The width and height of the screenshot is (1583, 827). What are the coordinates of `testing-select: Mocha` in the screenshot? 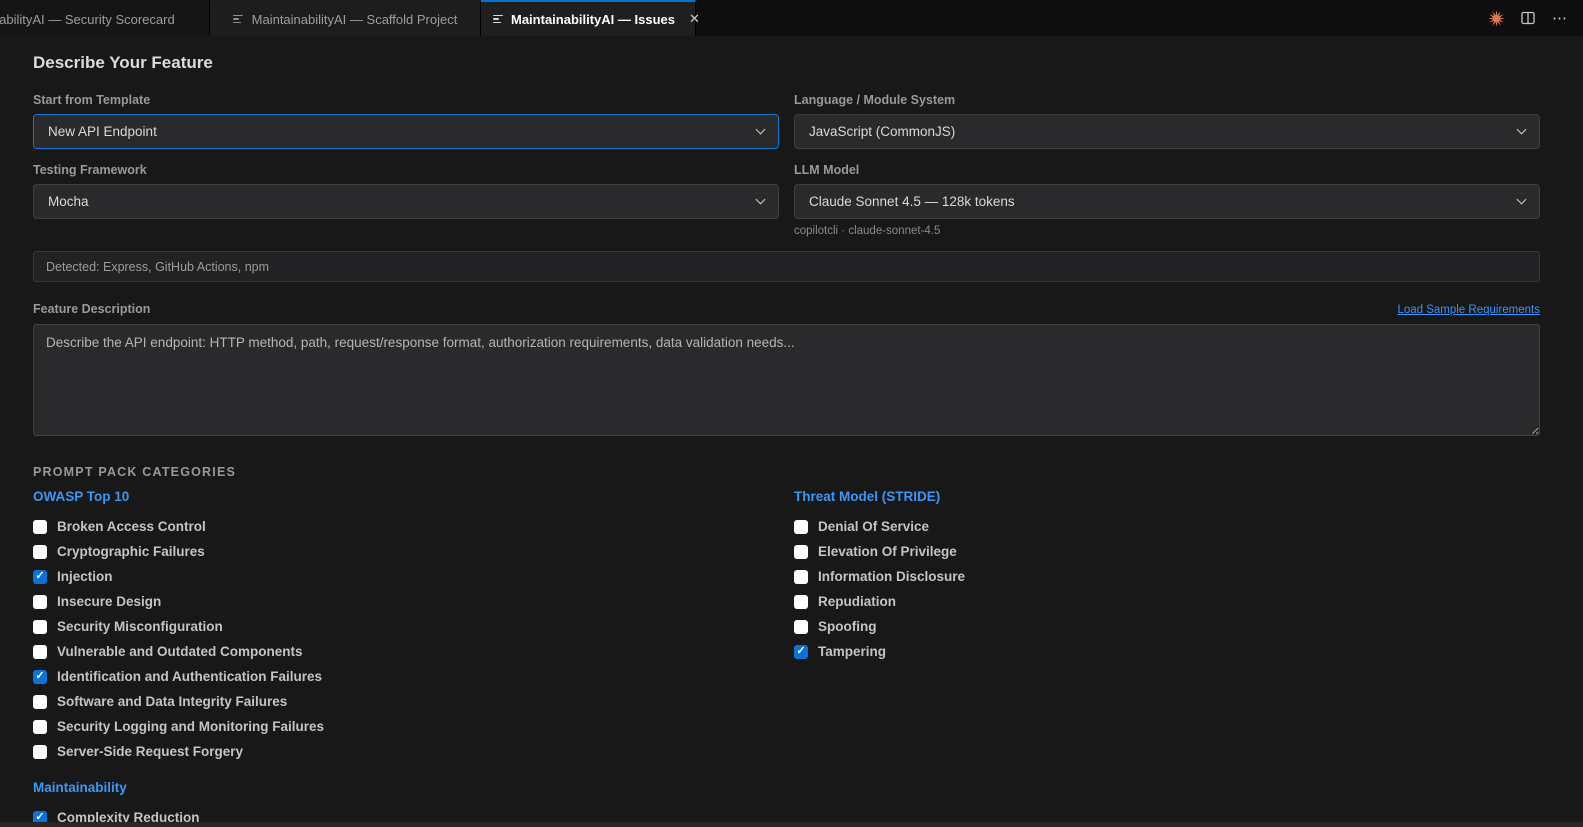 It's located at (406, 201).